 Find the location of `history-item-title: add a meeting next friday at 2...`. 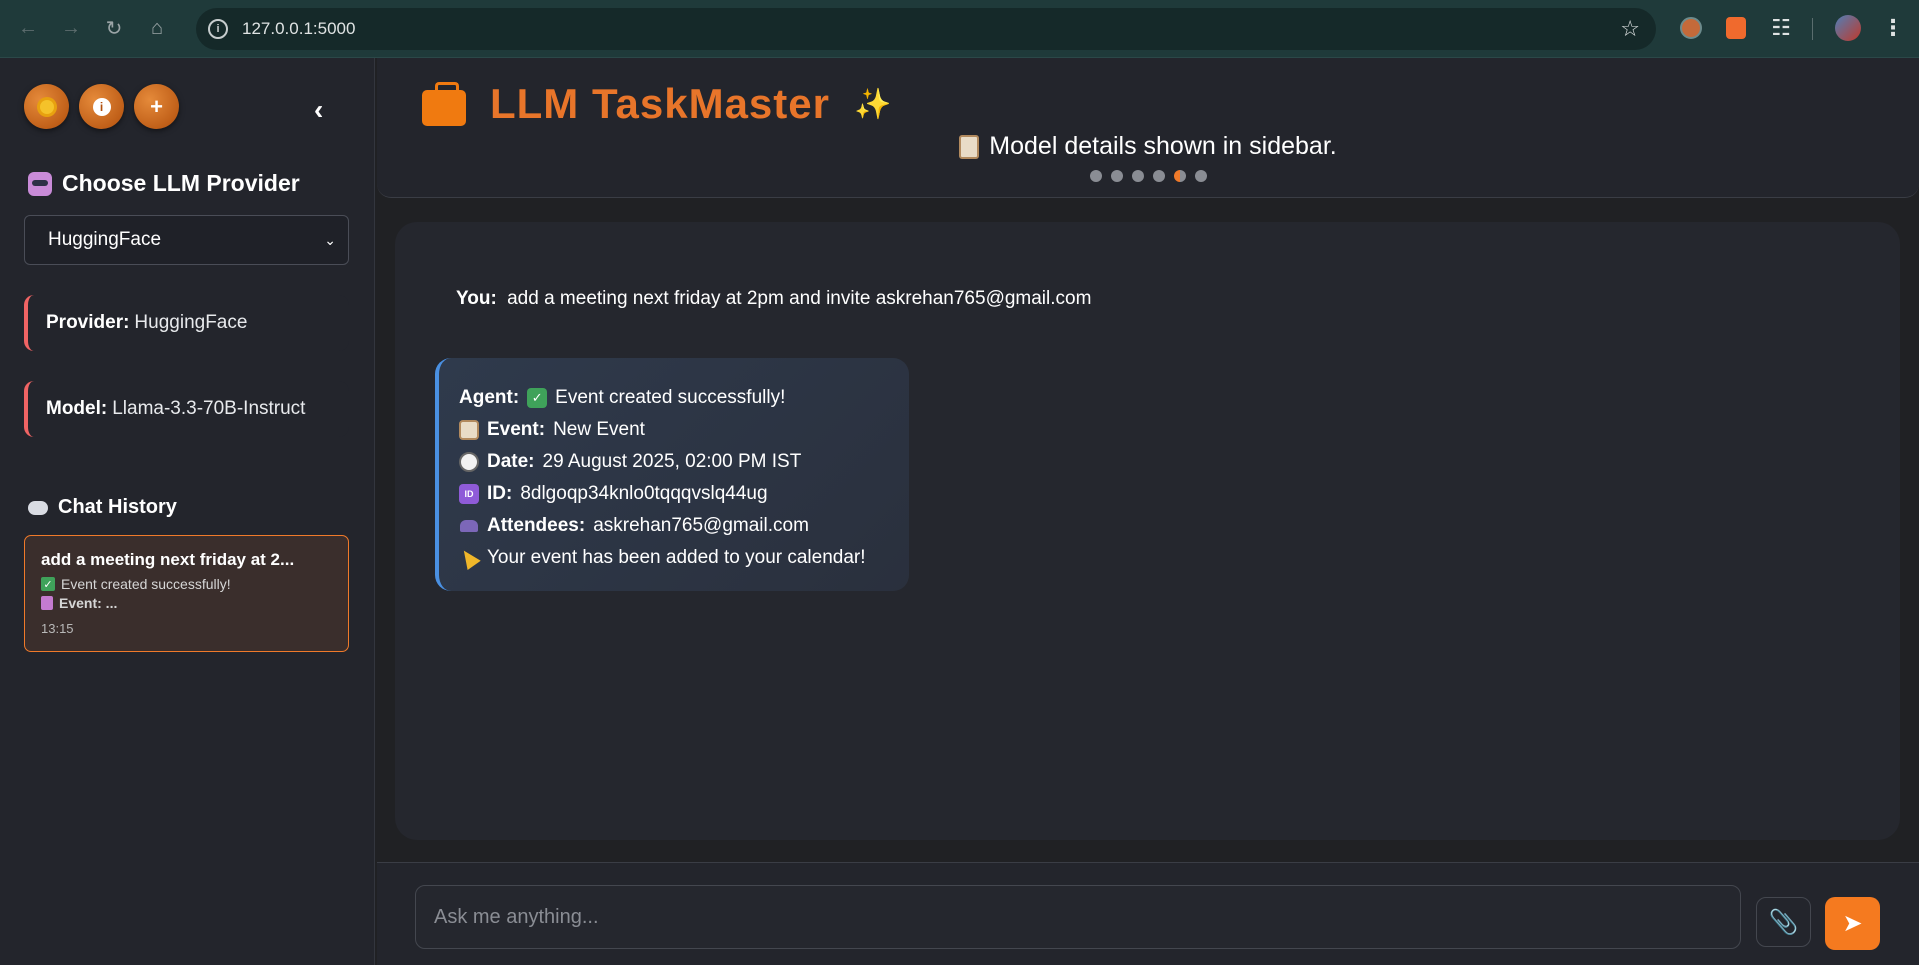

history-item-title: add a meeting next friday at 2... is located at coordinates (168, 559).